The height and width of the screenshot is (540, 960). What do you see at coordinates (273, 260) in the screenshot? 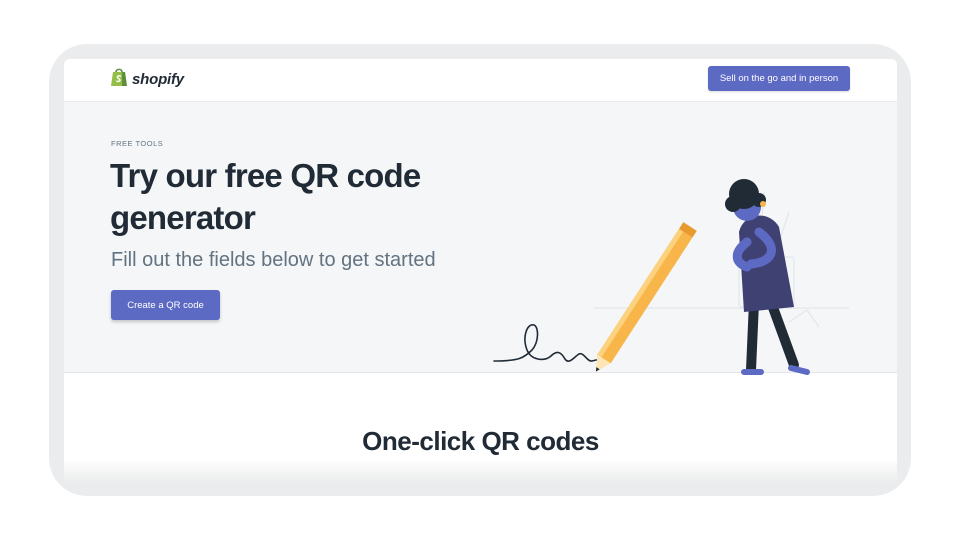
I see `hero-subtitle: Fill out the fields below to get started` at bounding box center [273, 260].